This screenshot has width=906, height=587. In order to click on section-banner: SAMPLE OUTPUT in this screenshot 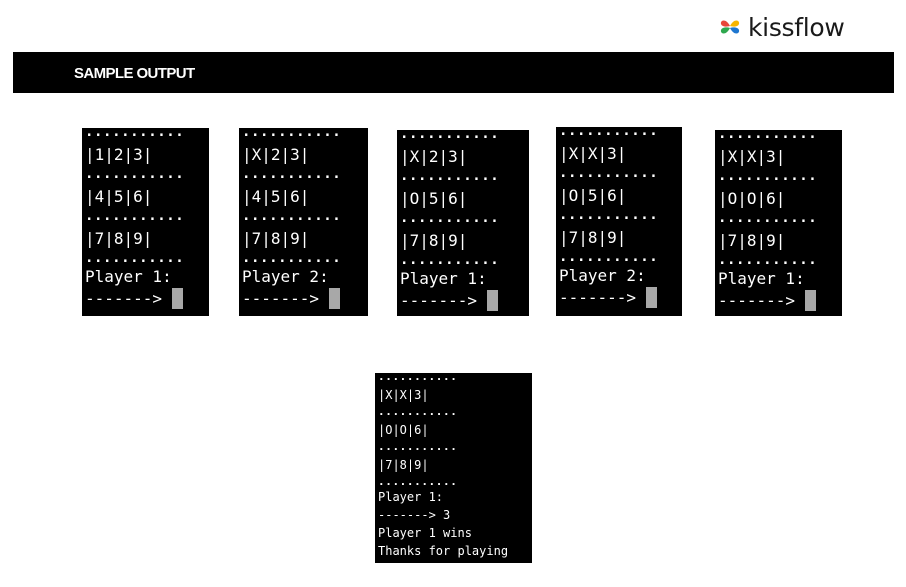, I will do `click(453, 72)`.